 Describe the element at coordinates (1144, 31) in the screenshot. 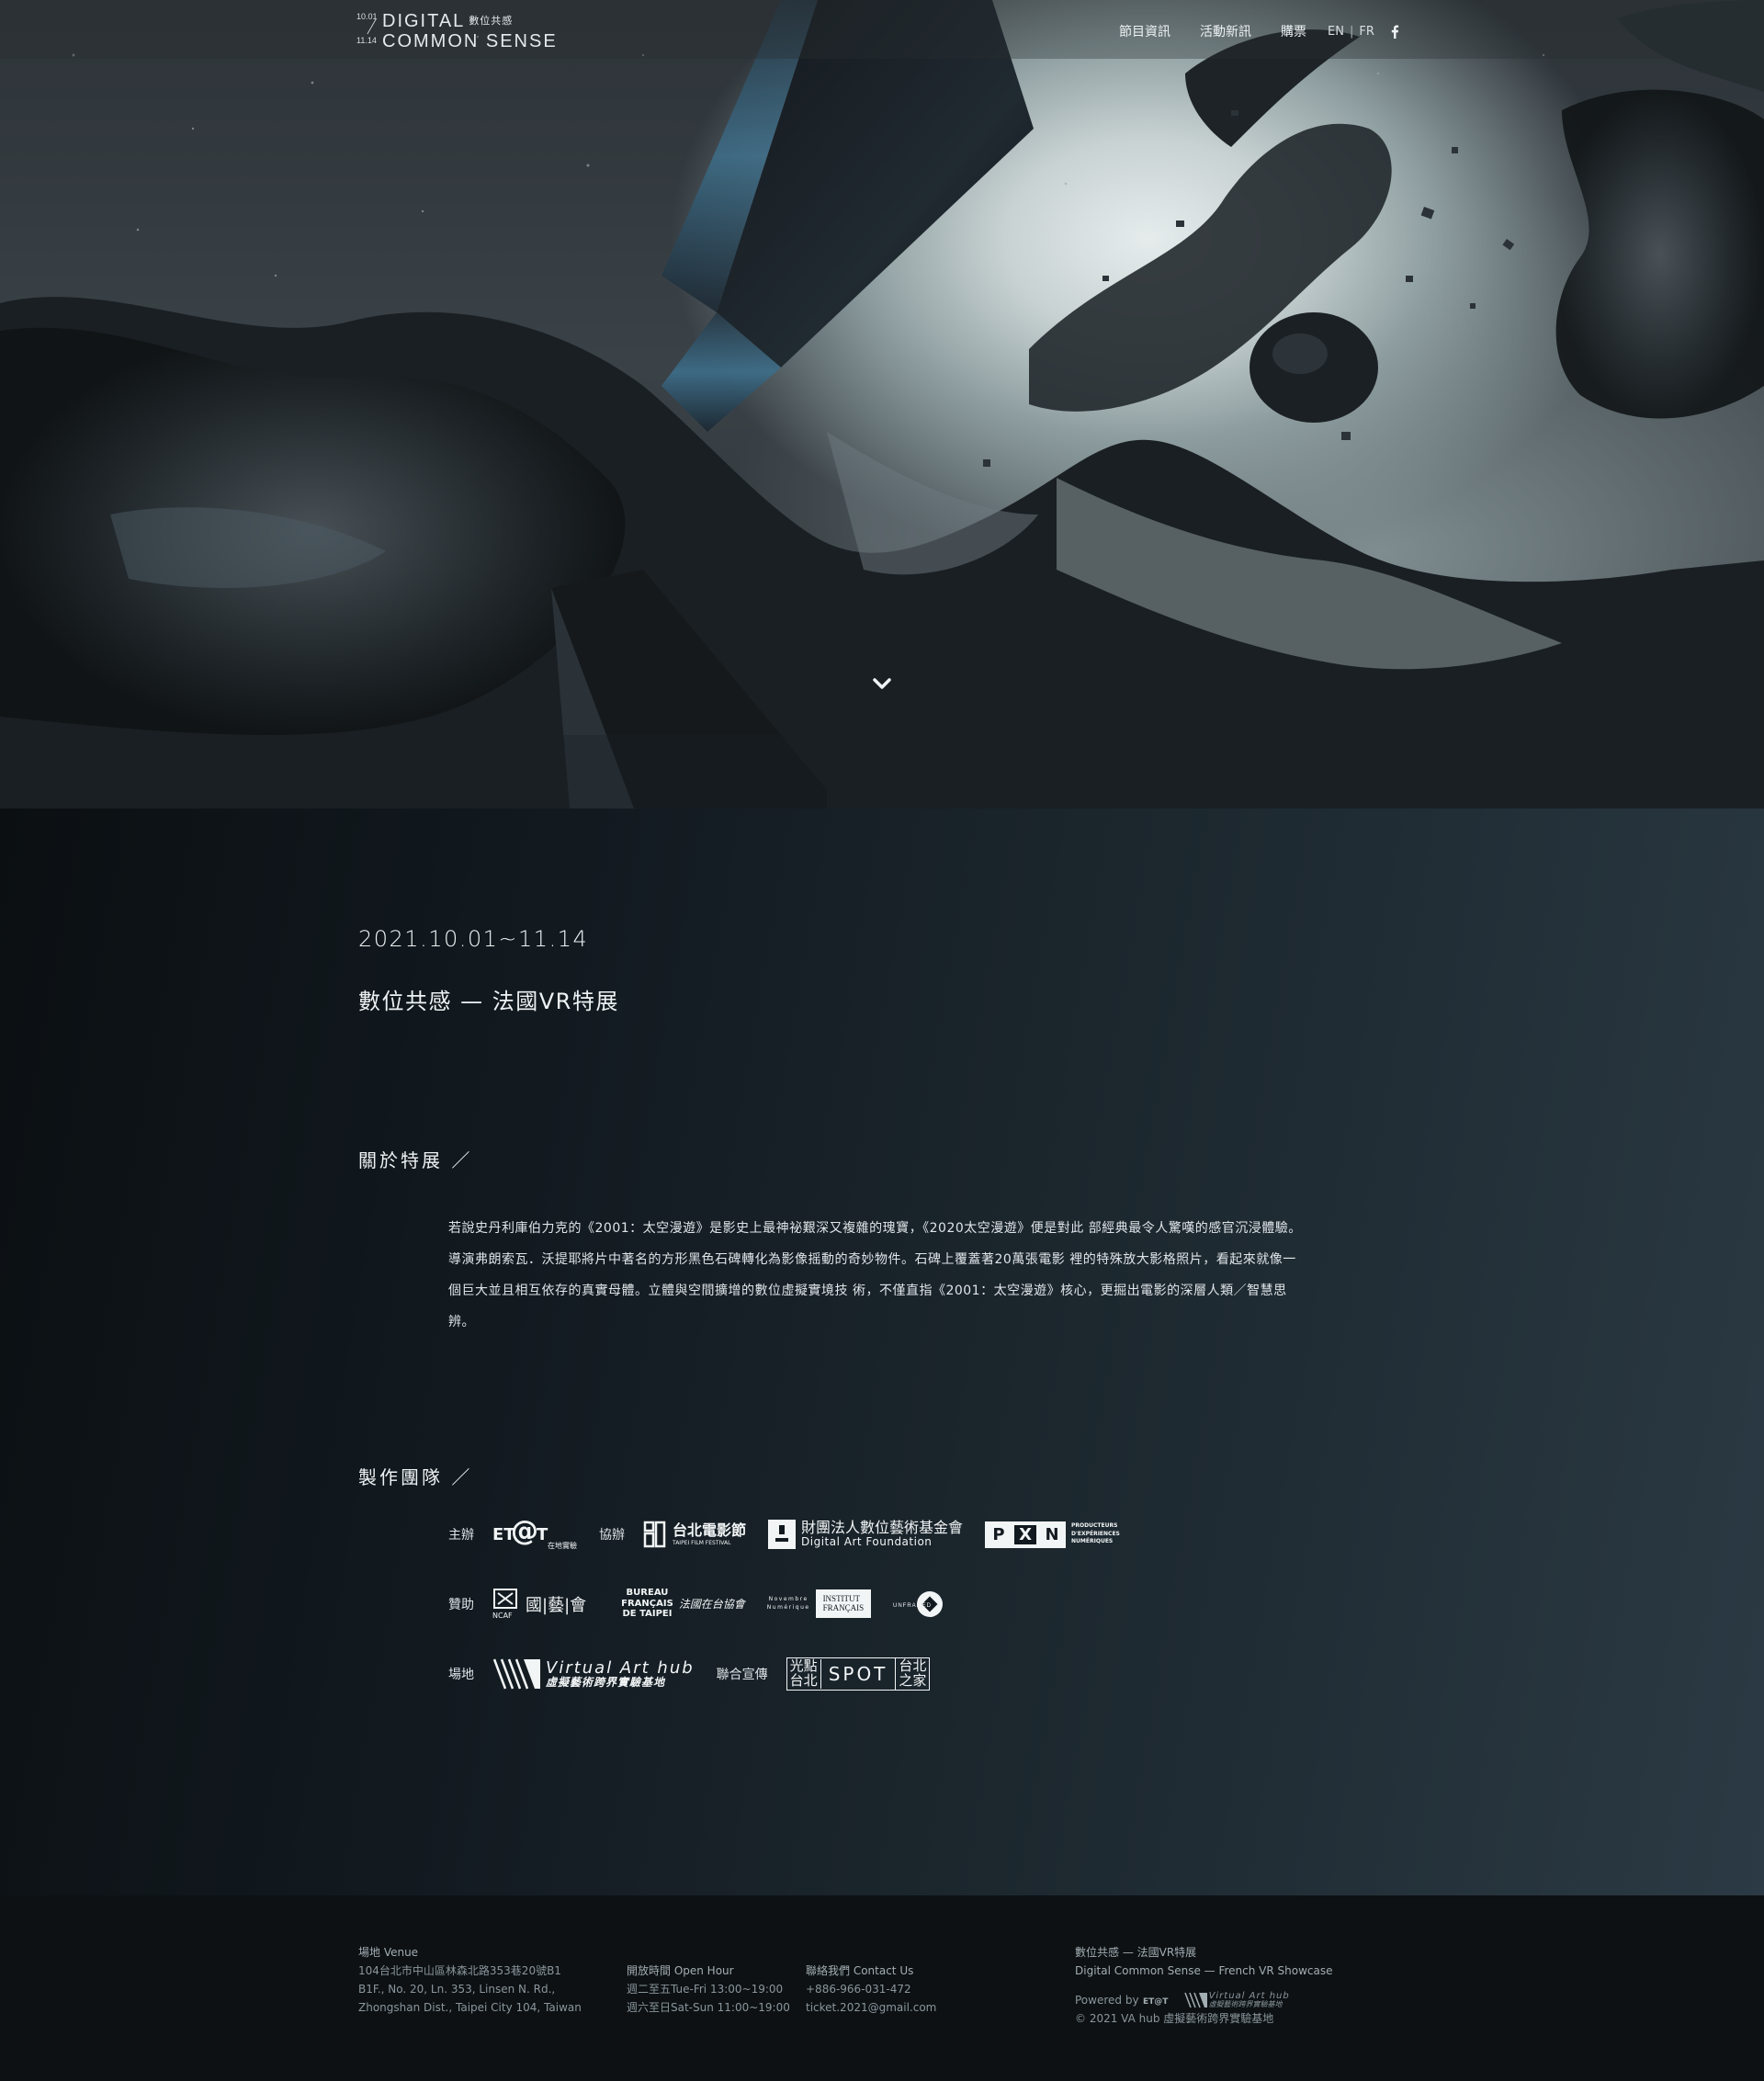

I see `nav-program-info: 節目資訊` at that location.